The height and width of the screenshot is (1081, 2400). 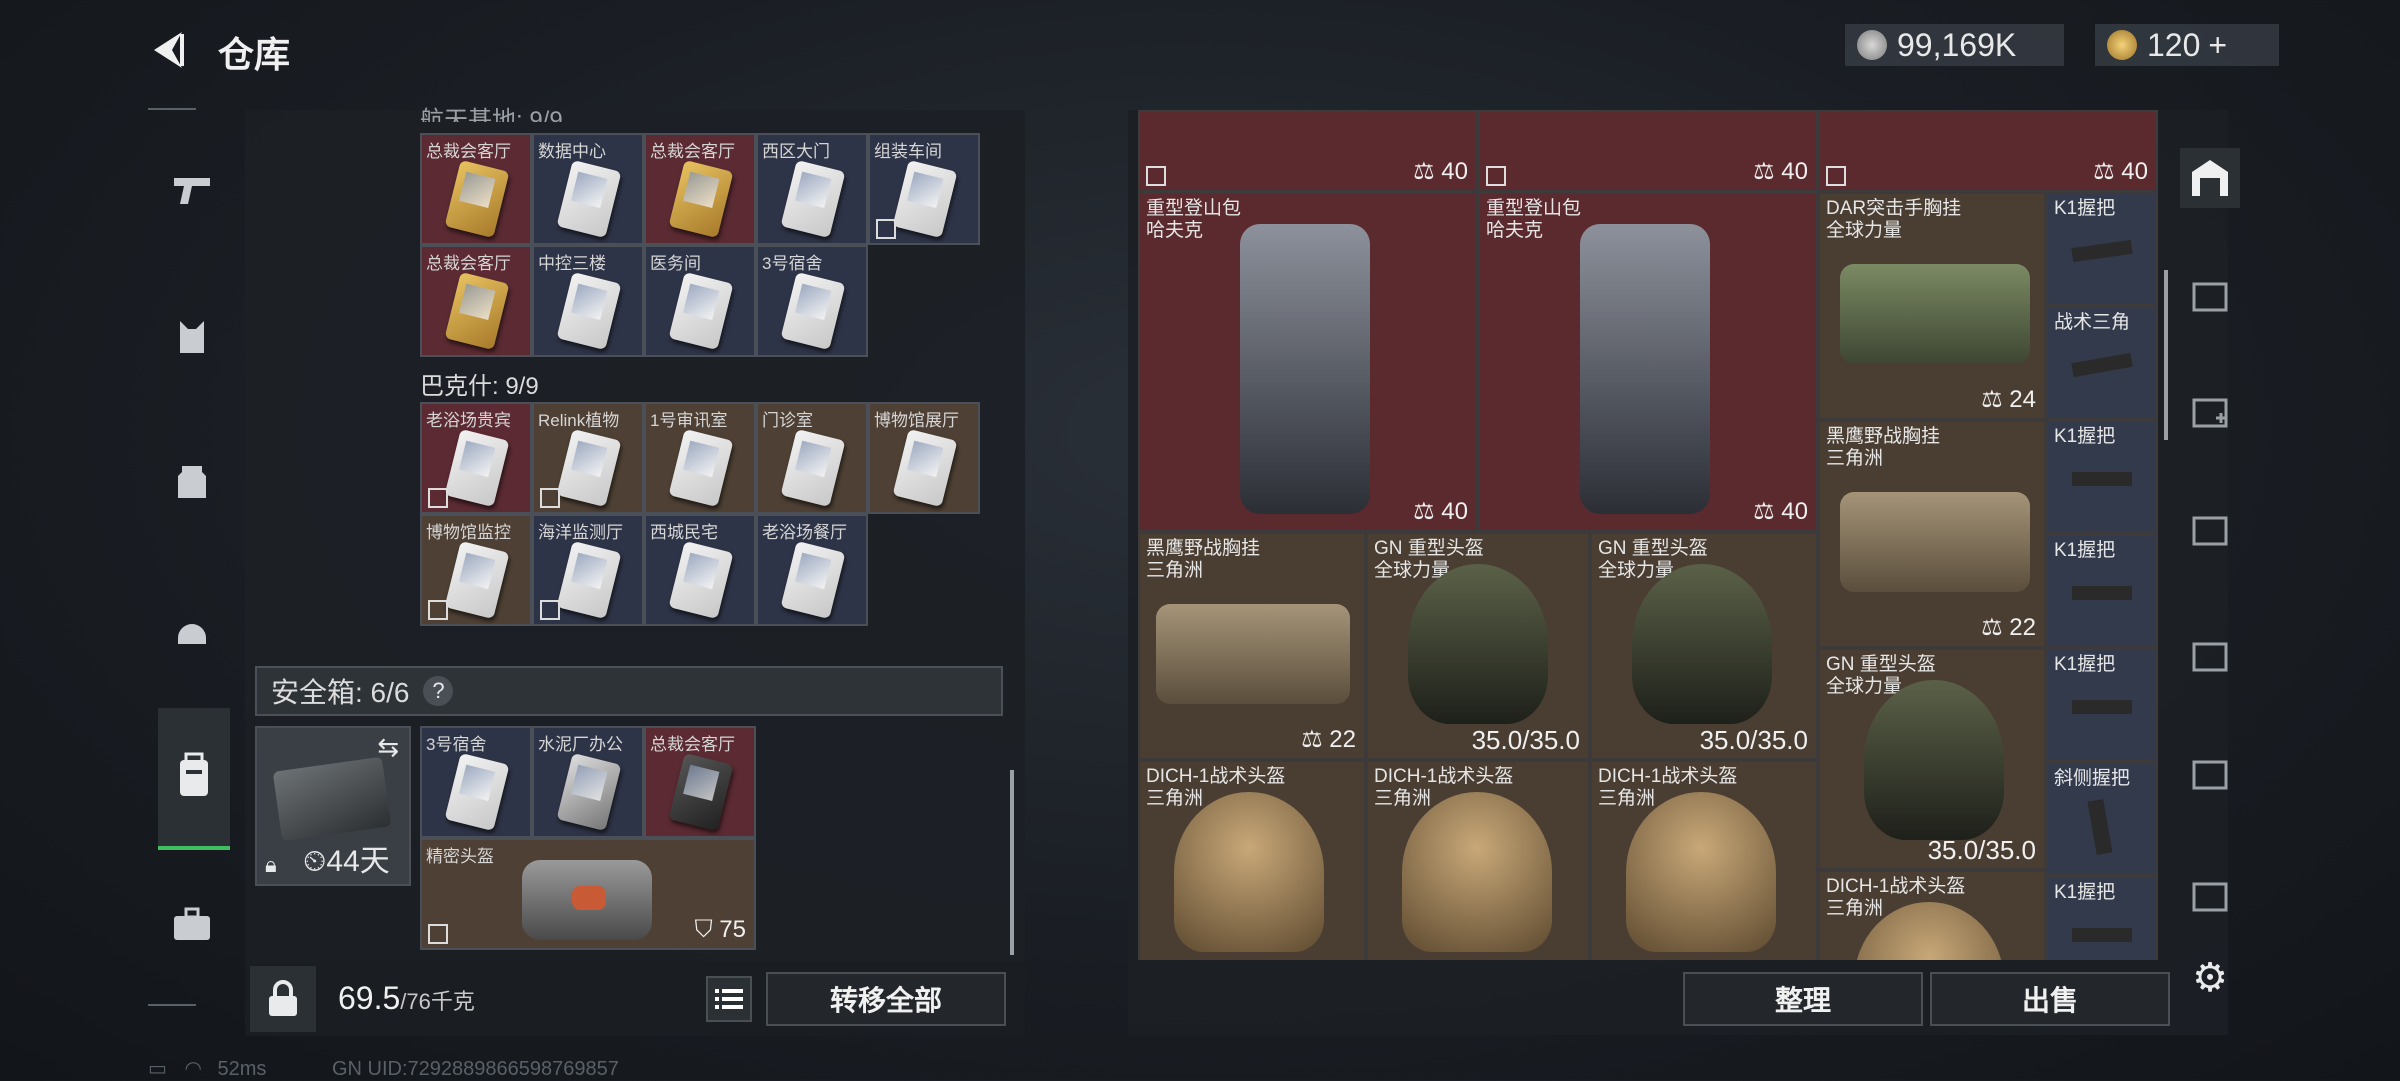 I want to click on grip-image, so click(x=2102, y=707).